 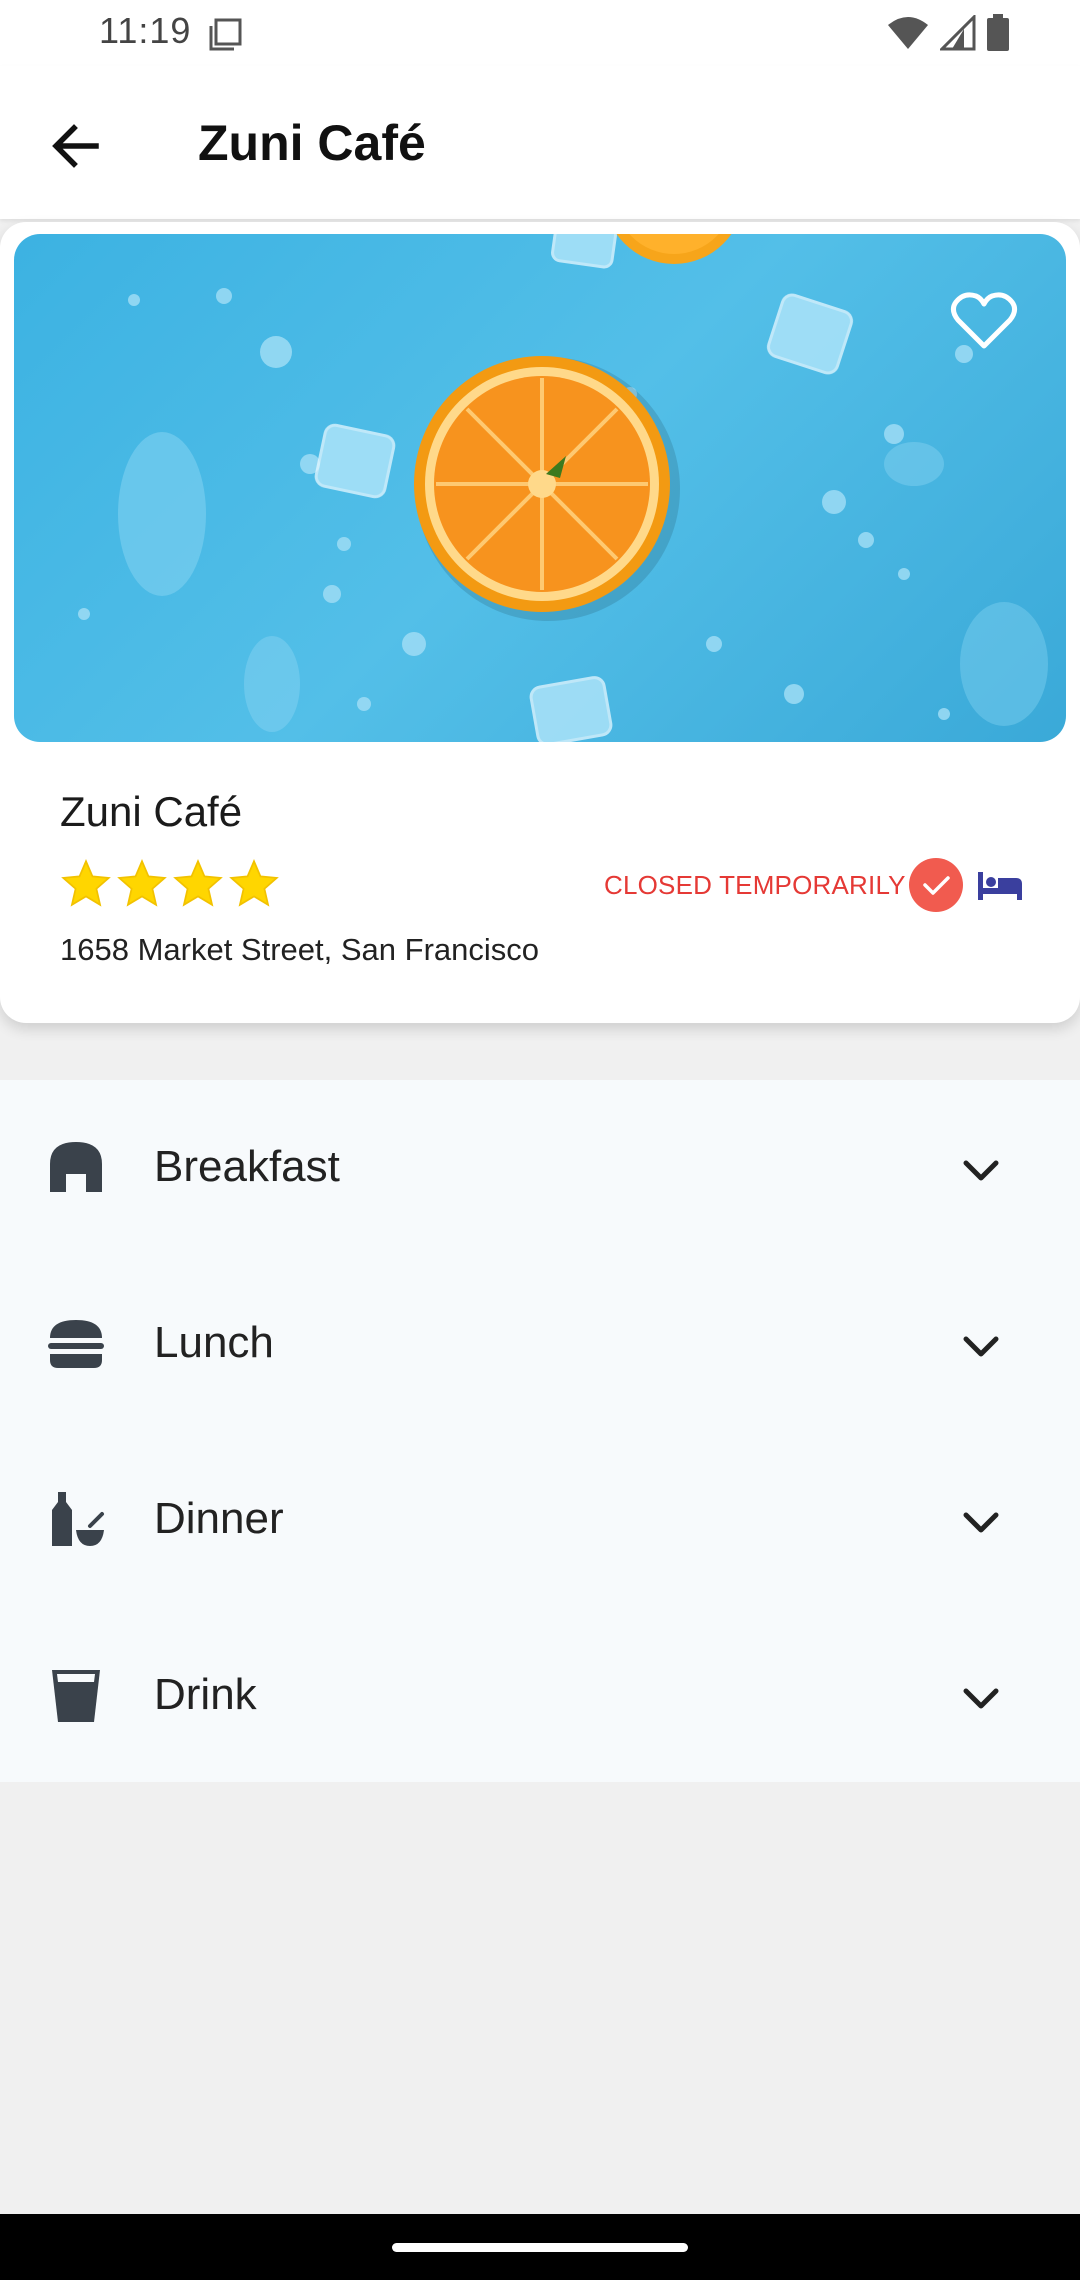 I want to click on check-circle-icon, so click(x=936, y=885).